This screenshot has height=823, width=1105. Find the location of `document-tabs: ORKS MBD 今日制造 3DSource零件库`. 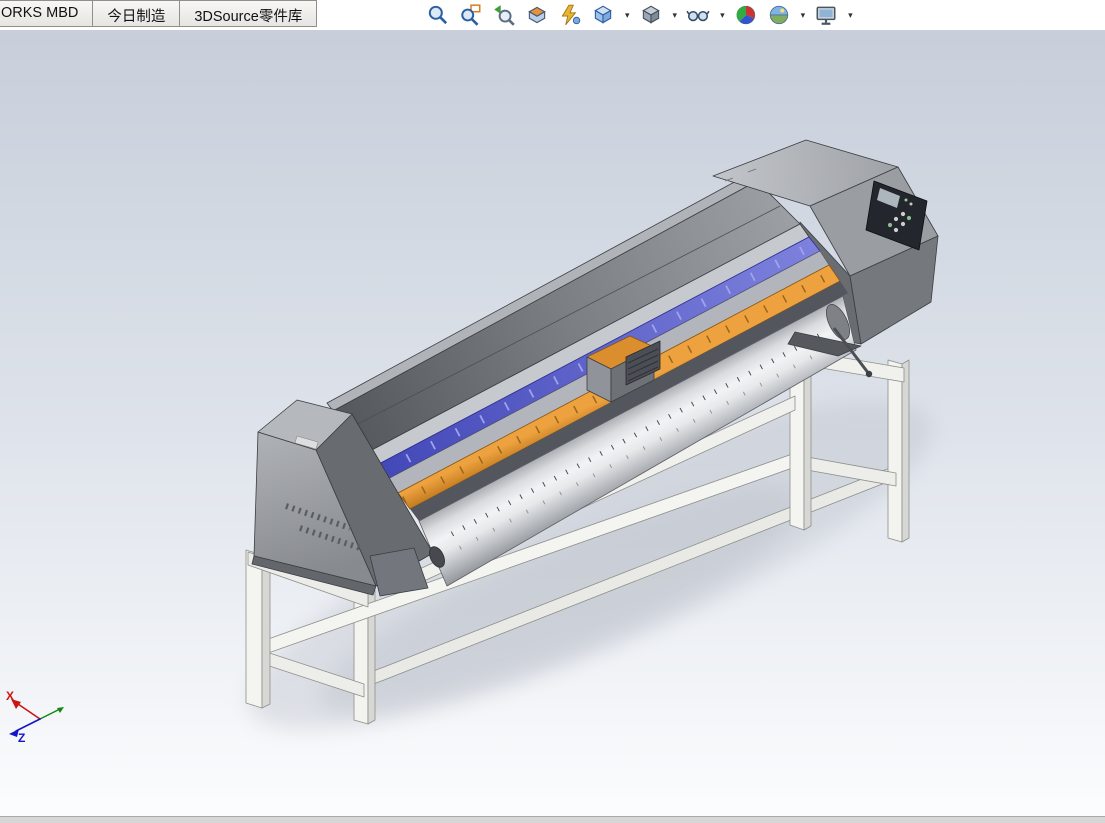

document-tabs: ORKS MBD 今日制造 3DSource零件库 is located at coordinates (159, 13).